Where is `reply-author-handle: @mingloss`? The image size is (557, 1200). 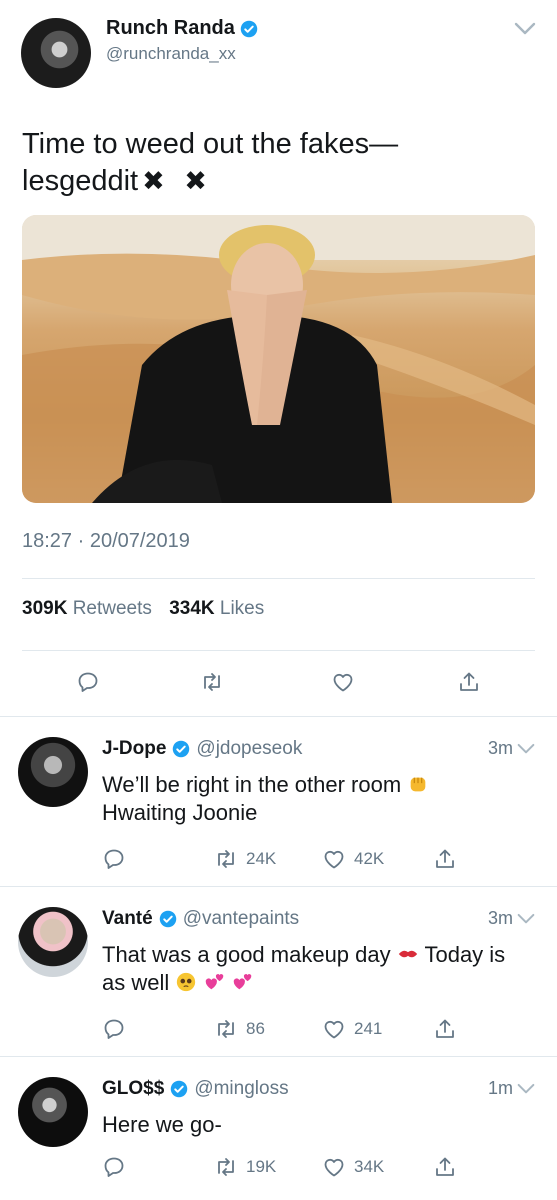
reply-author-handle: @mingloss is located at coordinates (241, 1089).